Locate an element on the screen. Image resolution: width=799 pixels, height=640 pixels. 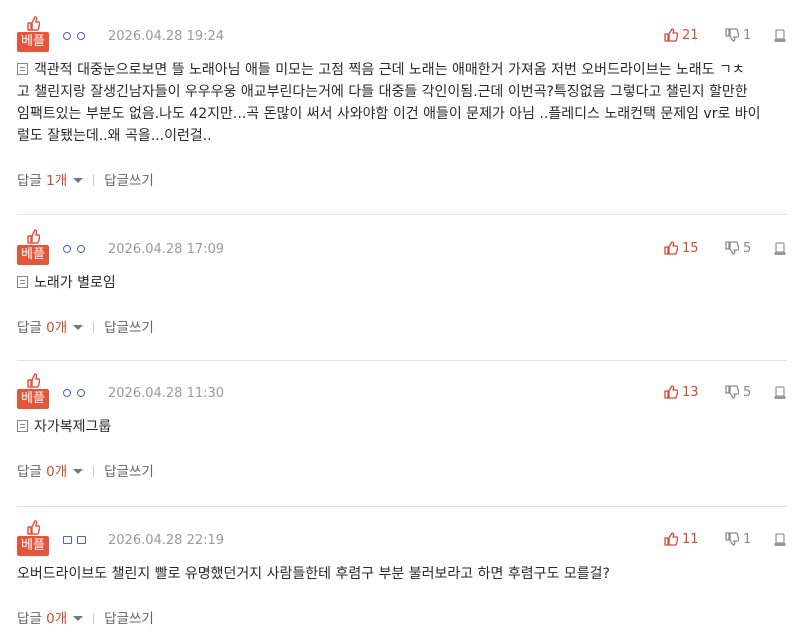
comment-body: 자가복제그룹 is located at coordinates (402, 427).